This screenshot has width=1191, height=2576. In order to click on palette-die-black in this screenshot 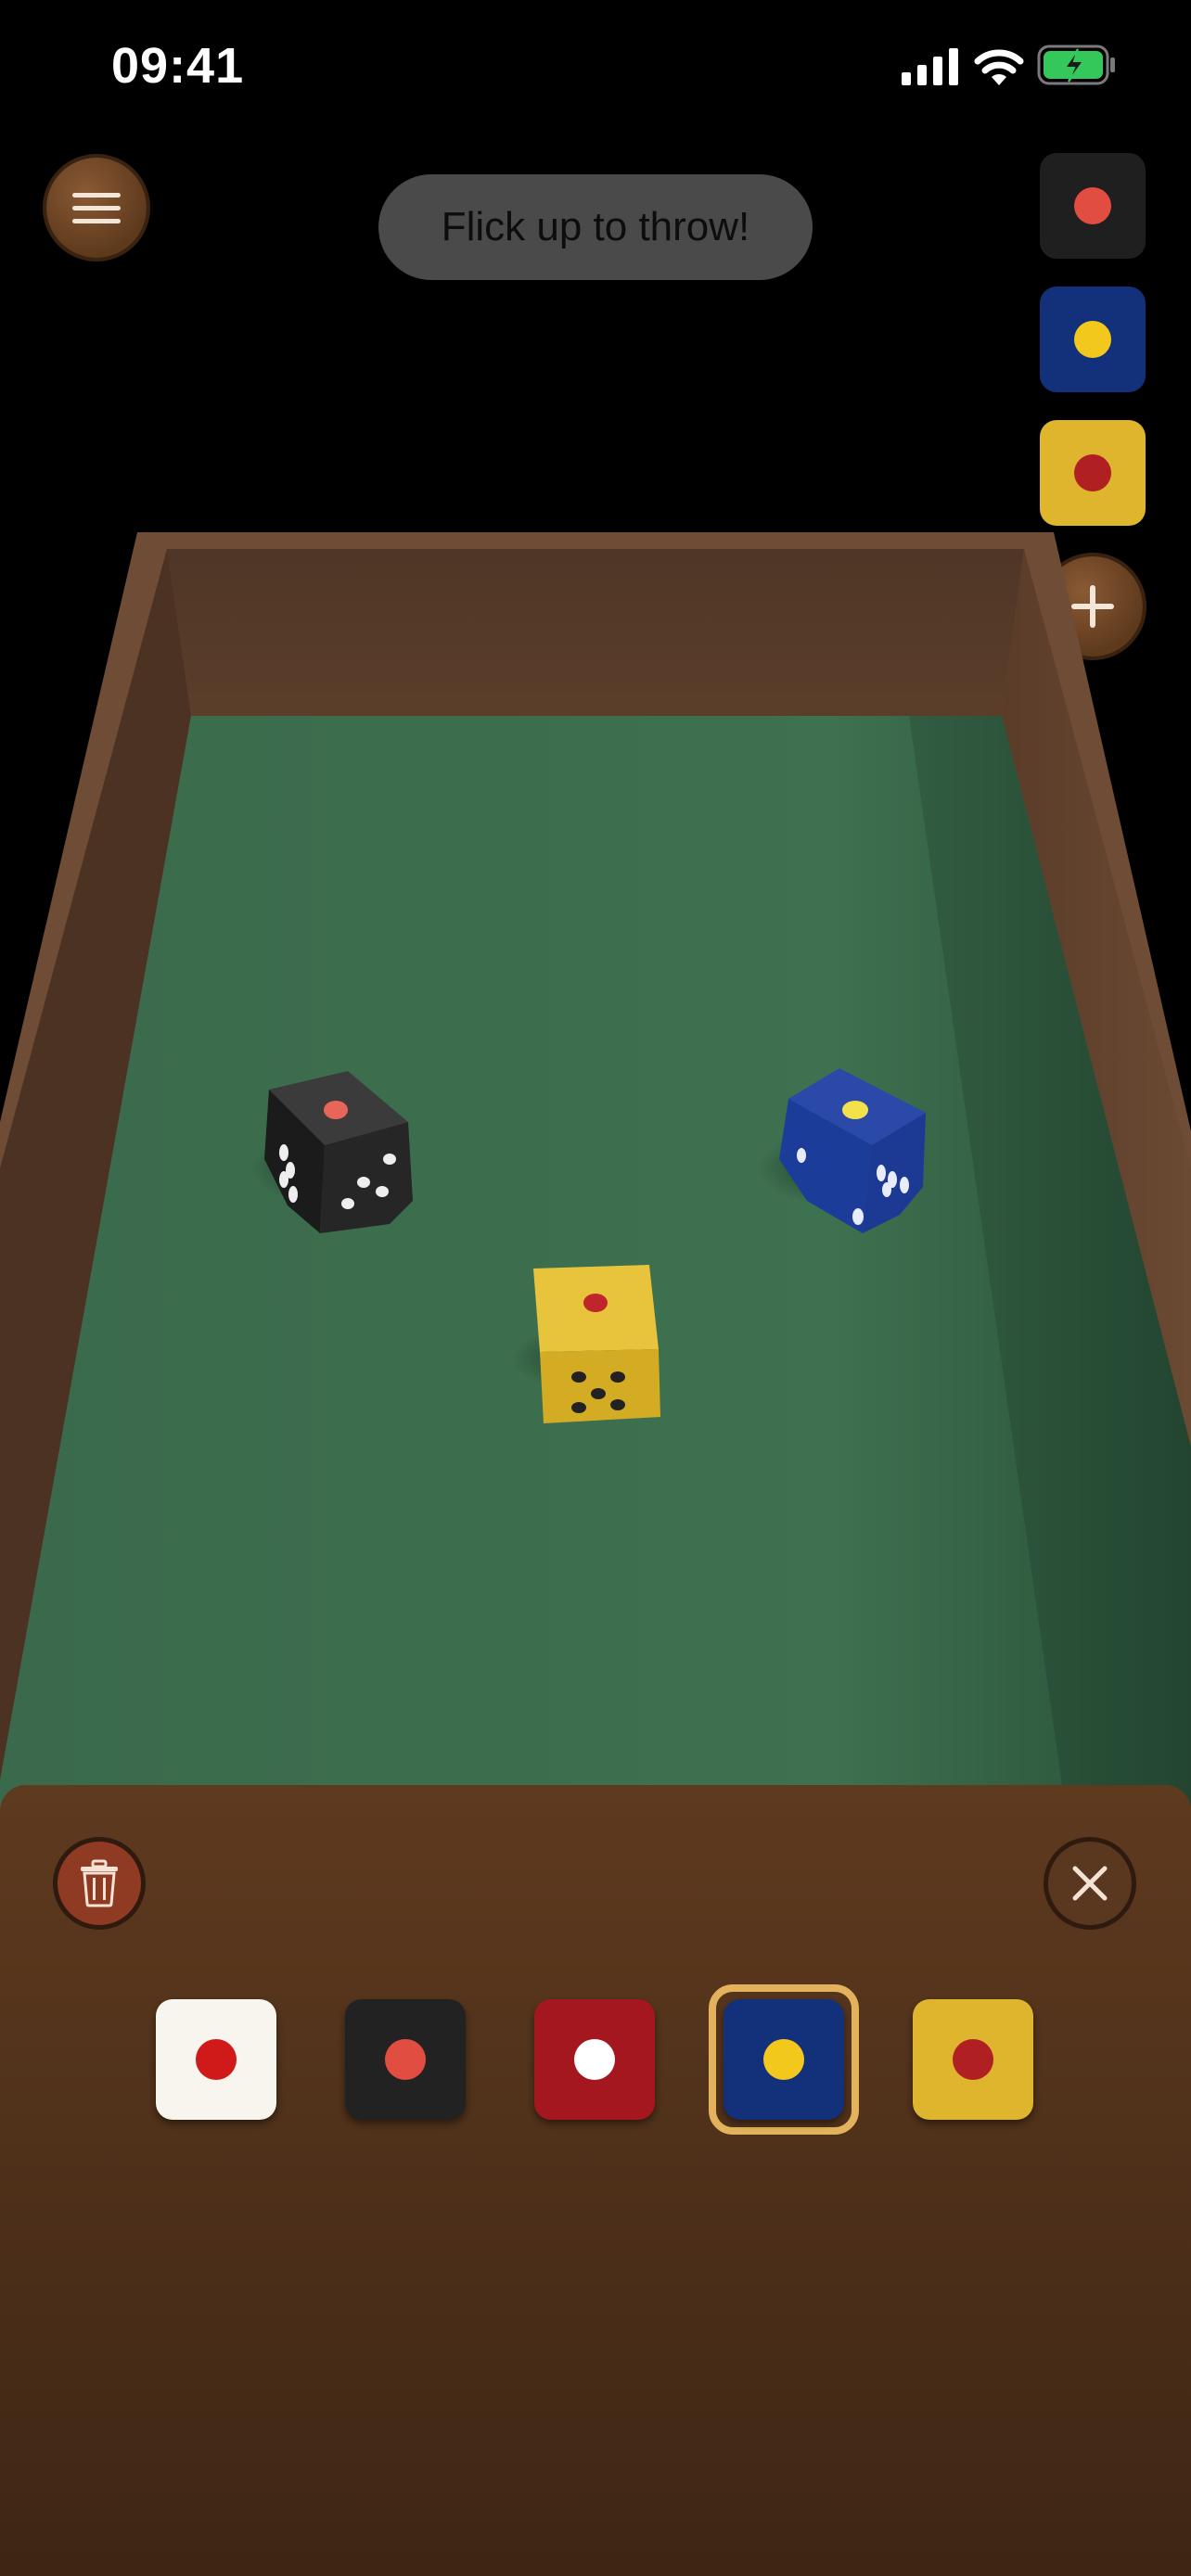, I will do `click(405, 2059)`.